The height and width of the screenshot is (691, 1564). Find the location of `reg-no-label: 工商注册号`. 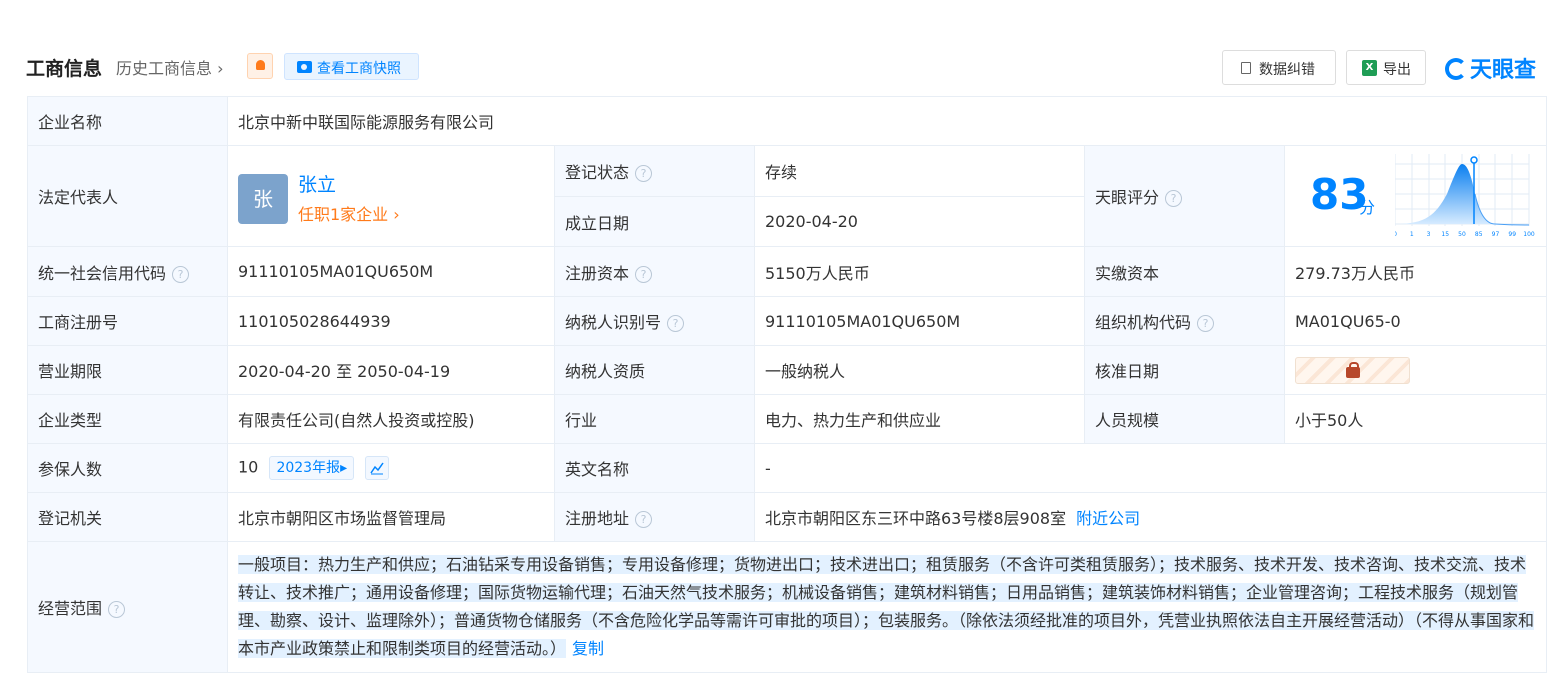

reg-no-label: 工商注册号 is located at coordinates (127, 321).